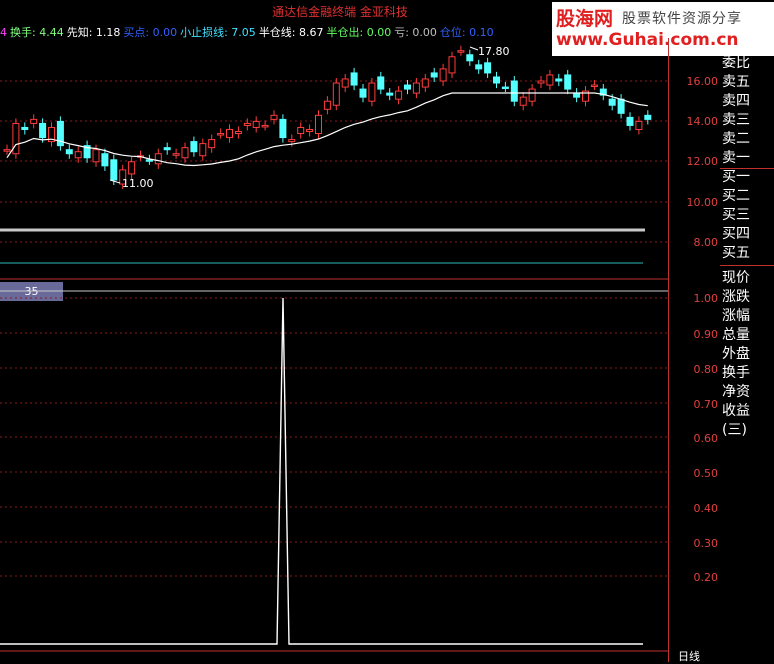  What do you see at coordinates (702, 81) in the screenshot?
I see `y-label-16: 16.00` at bounding box center [702, 81].